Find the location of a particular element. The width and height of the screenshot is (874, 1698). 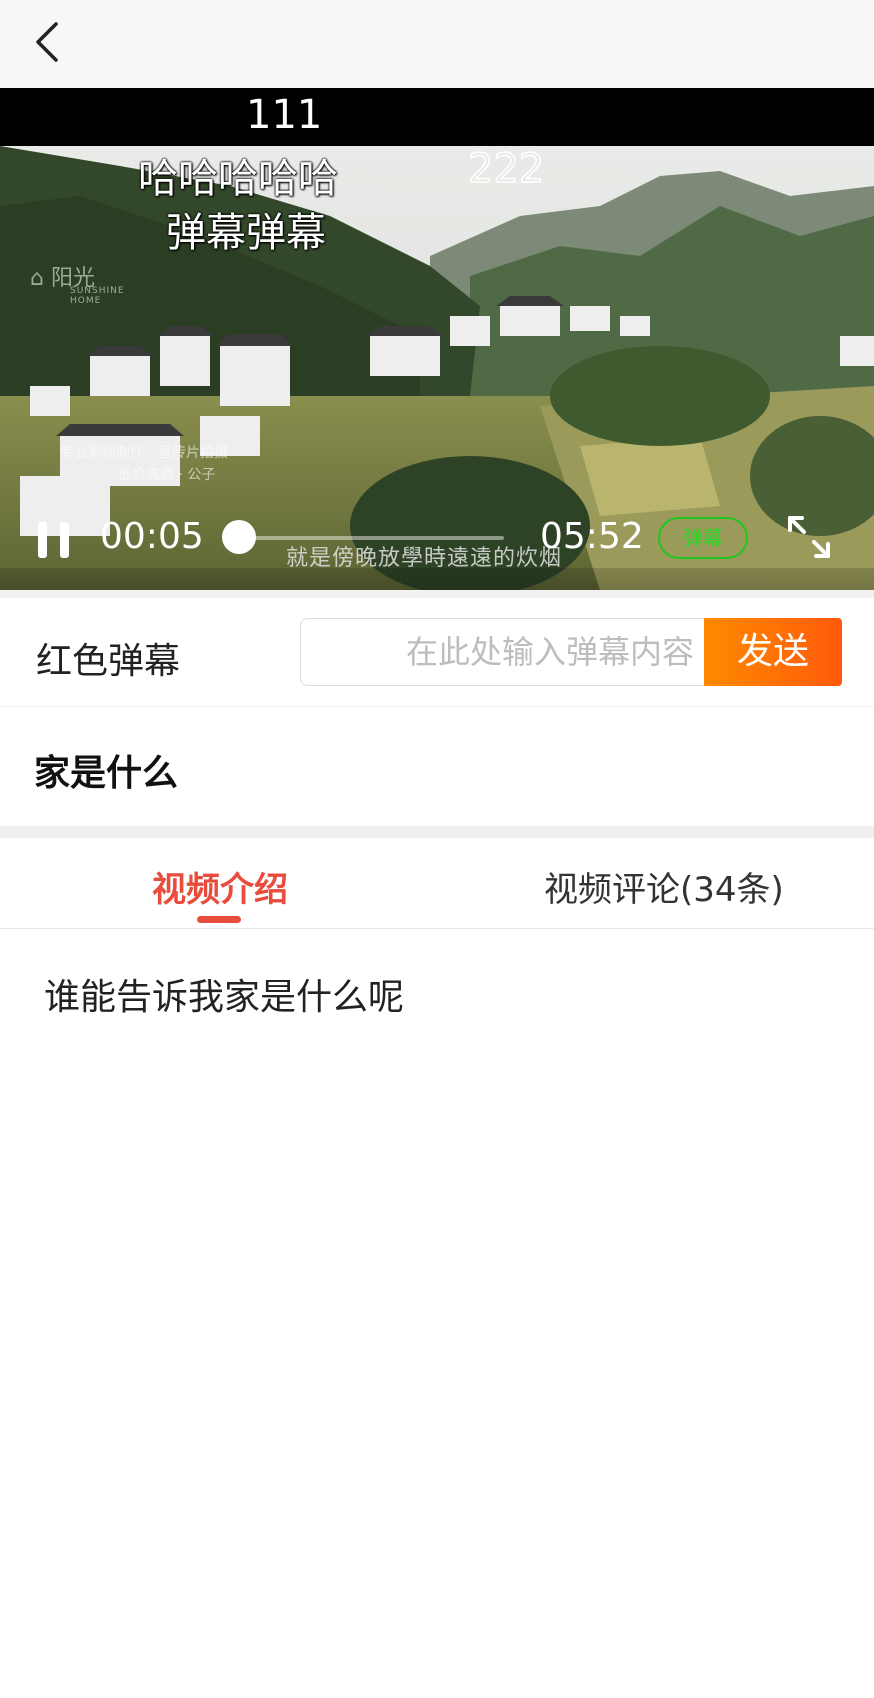

active-tab-indicator is located at coordinates (219, 919).